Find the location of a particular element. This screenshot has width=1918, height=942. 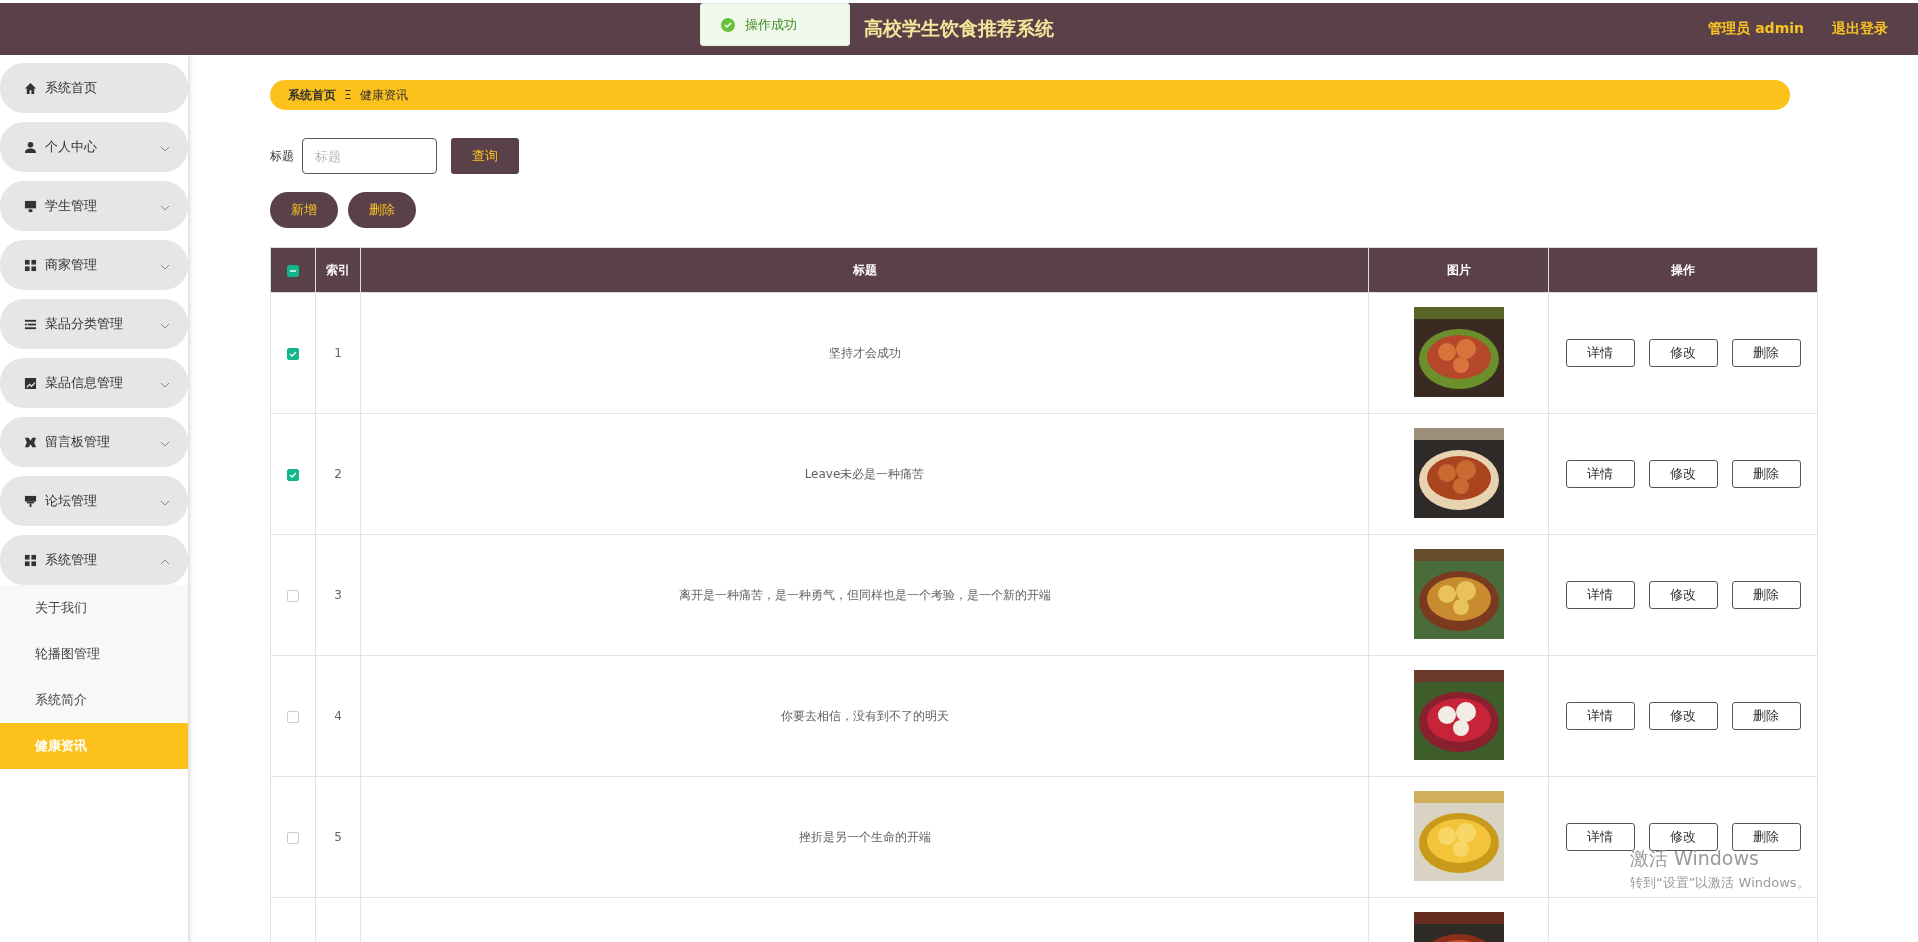

title-cell: 离开是一种痛苦，是一种勇气，但同样也是一个考验，是一个新的开端 is located at coordinates (864, 595).